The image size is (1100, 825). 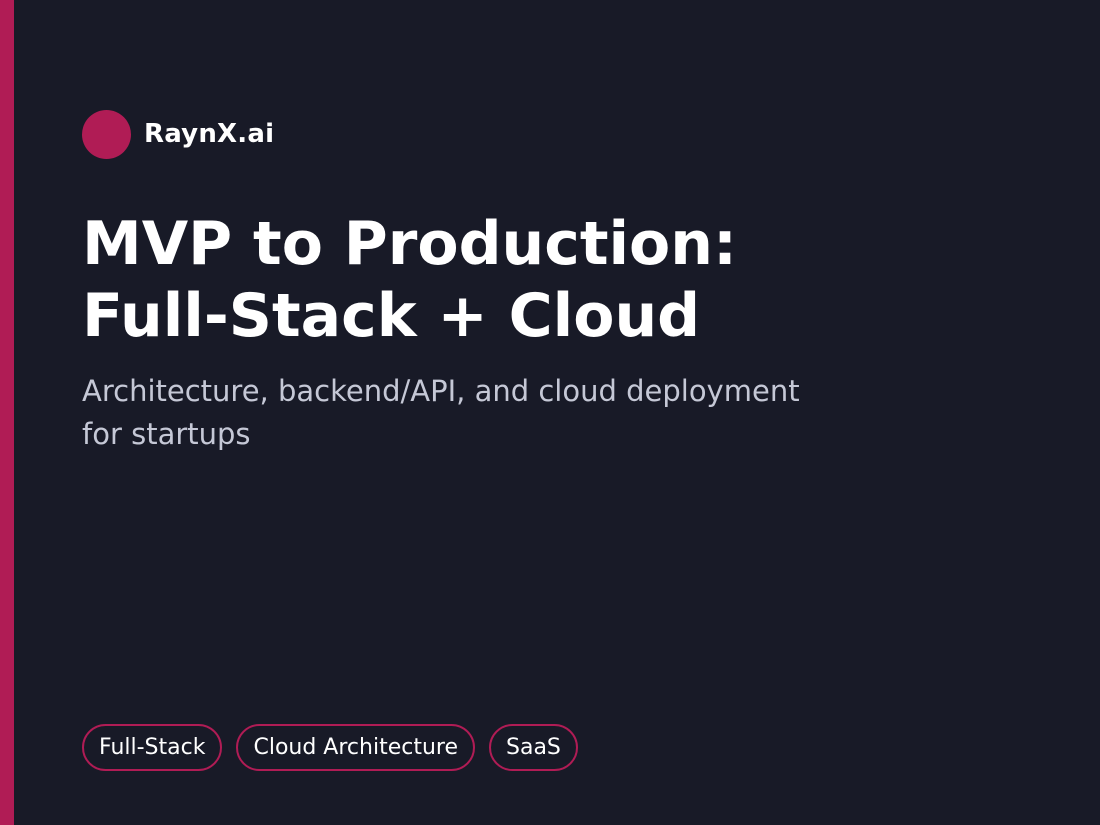 What do you see at coordinates (7, 412) in the screenshot?
I see `accent-bar` at bounding box center [7, 412].